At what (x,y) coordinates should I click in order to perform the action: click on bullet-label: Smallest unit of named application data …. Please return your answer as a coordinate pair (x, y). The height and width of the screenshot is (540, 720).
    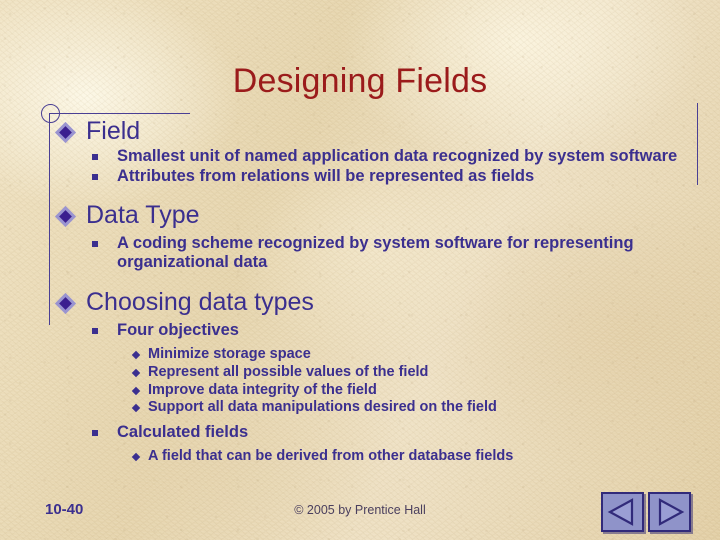
    Looking at the image, I should click on (397, 155).